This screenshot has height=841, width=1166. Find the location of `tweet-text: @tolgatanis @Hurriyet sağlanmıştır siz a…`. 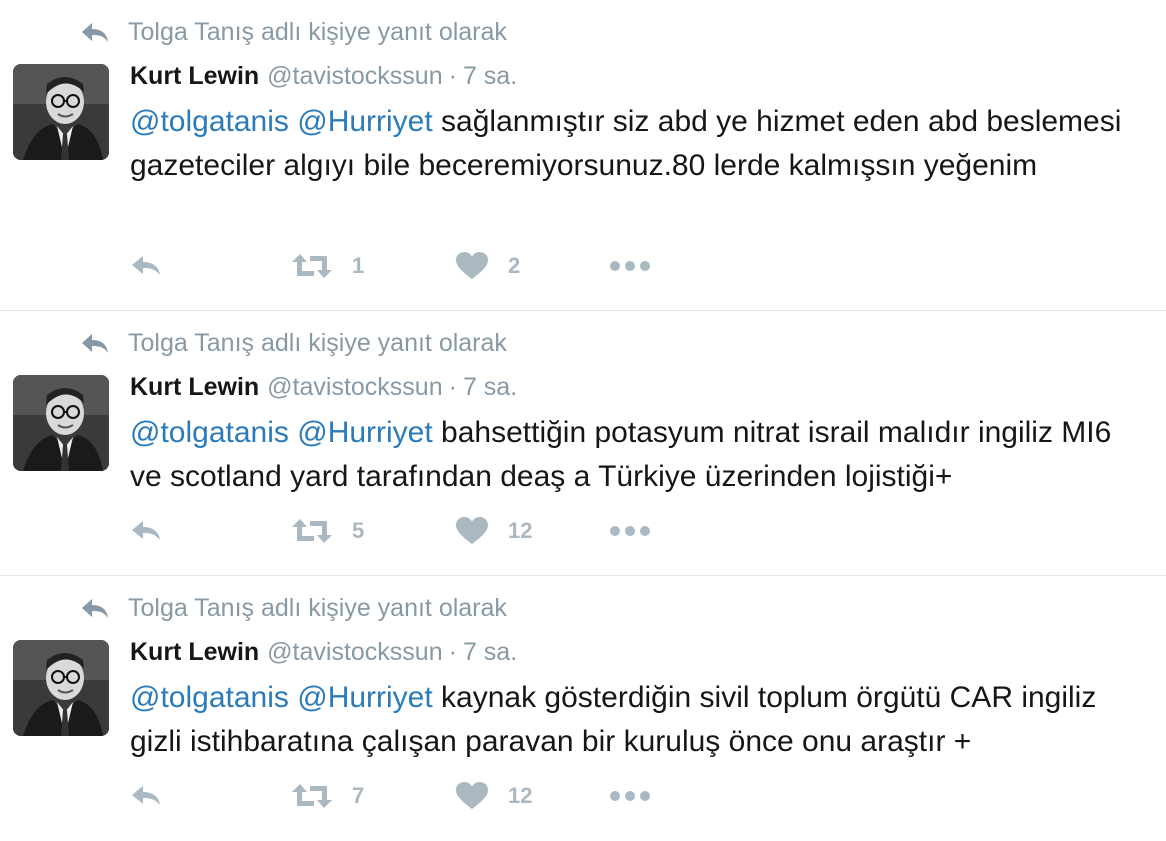

tweet-text: @tolgatanis @Hurriyet sağlanmıştır siz a… is located at coordinates (635, 144).